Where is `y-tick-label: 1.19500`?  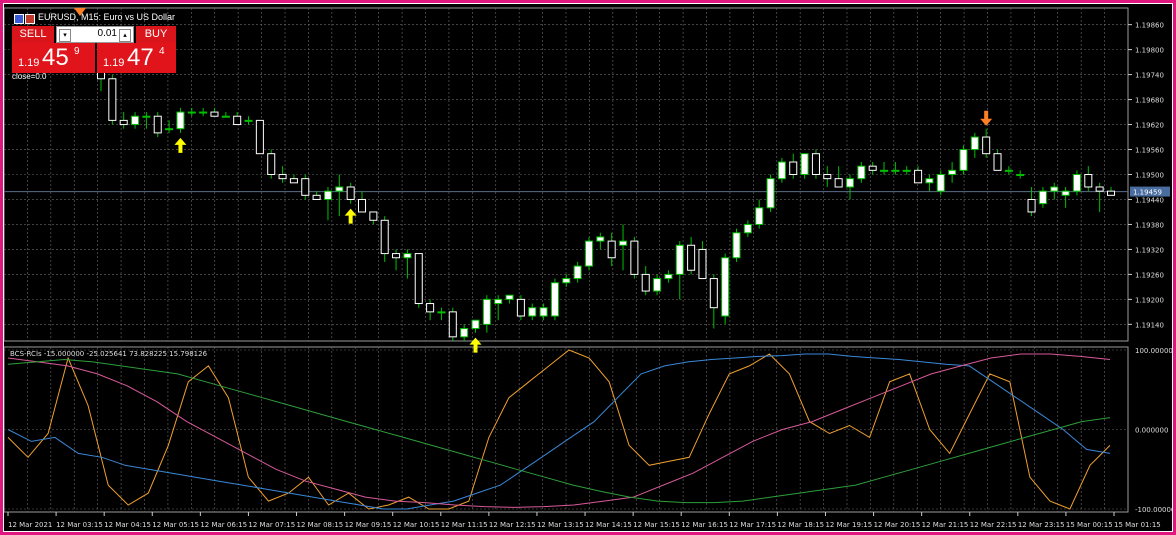 y-tick-label: 1.19500 is located at coordinates (1149, 176).